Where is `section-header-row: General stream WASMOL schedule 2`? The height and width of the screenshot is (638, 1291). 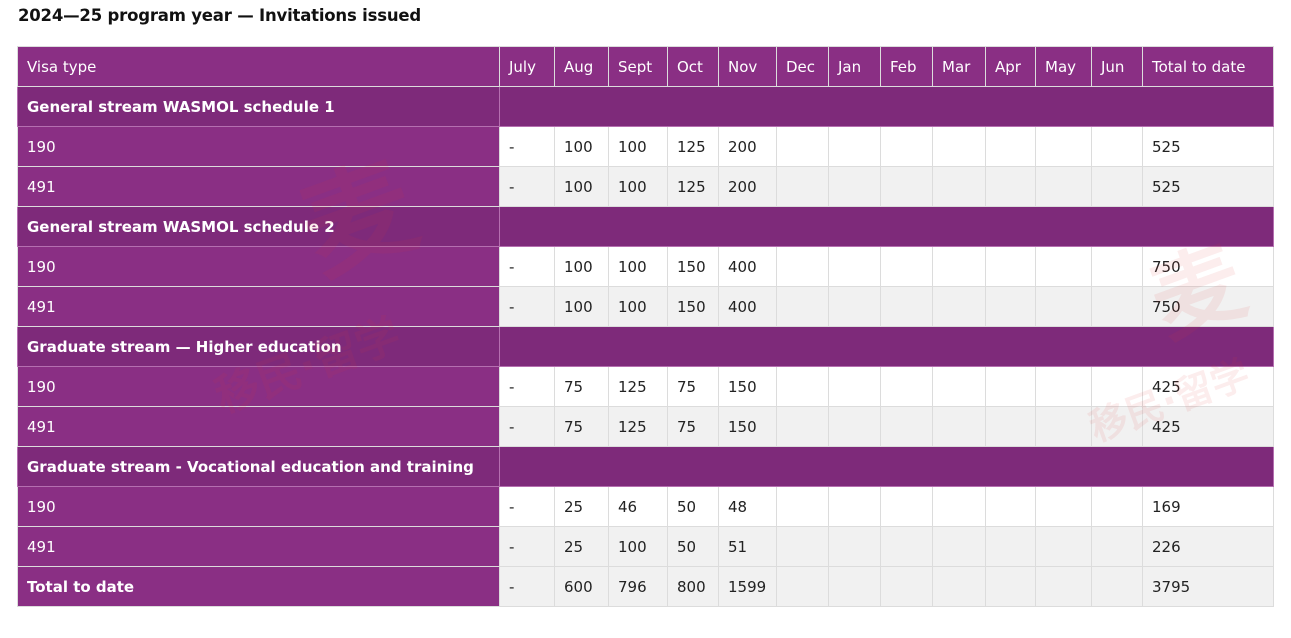 section-header-row: General stream WASMOL schedule 2 is located at coordinates (645, 226).